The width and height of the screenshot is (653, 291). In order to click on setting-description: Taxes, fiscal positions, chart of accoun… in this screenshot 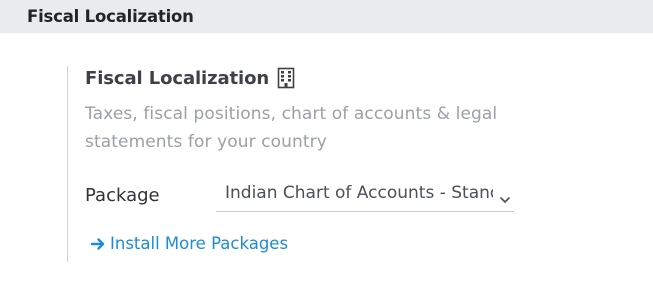, I will do `click(291, 128)`.